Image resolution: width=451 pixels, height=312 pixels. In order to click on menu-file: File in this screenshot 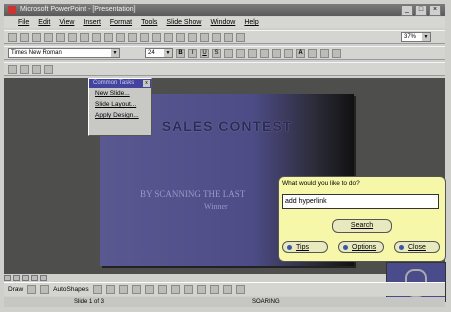, I will do `click(23, 22)`.